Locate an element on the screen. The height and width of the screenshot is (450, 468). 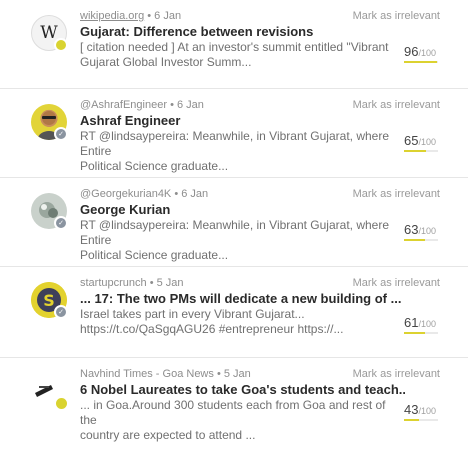
relevance-score: 65/100 is located at coordinates (420, 140).